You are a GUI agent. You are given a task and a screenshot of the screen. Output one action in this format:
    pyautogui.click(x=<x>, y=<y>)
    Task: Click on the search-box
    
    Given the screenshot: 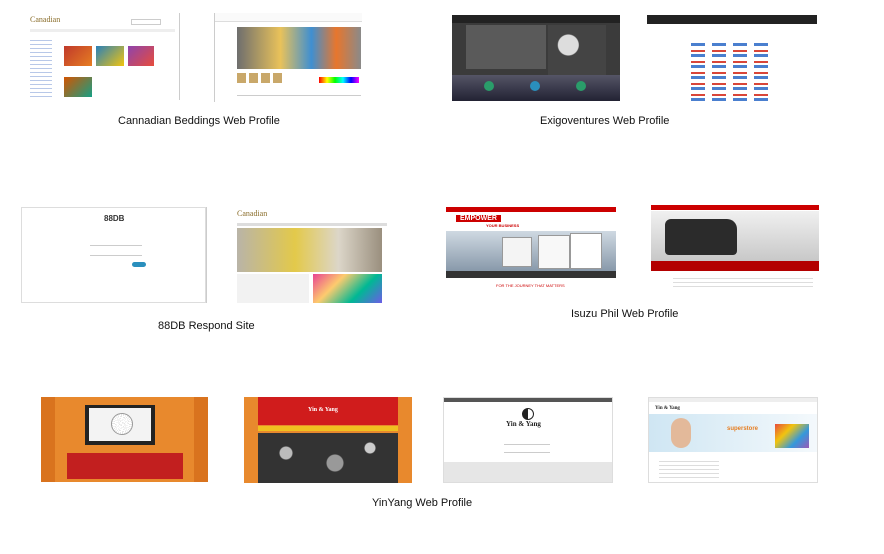 What is the action you would take?
    pyautogui.click(x=146, y=22)
    